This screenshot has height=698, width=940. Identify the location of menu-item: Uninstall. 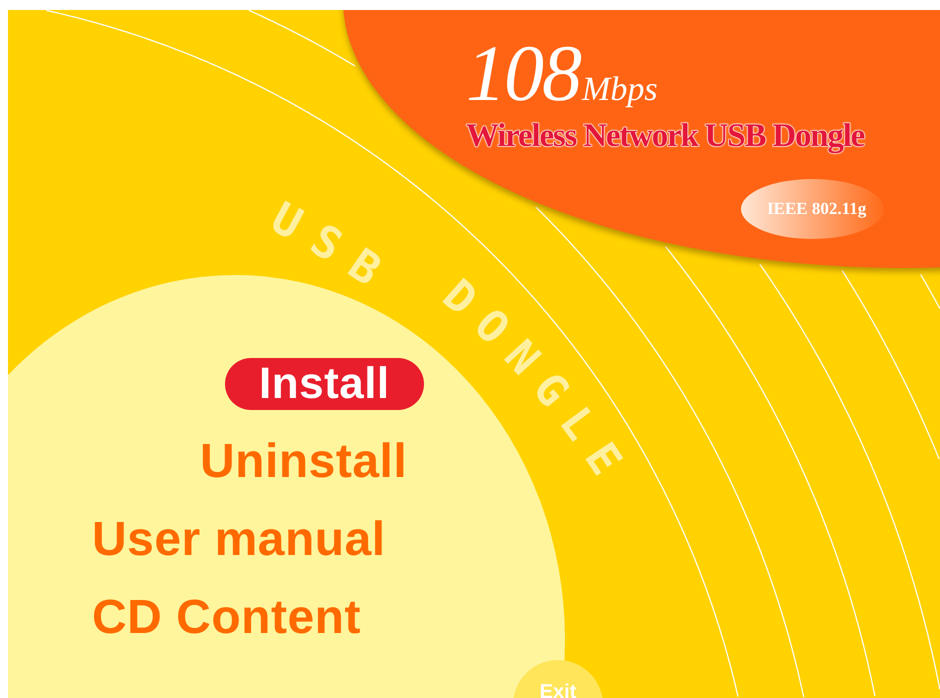
(304, 462).